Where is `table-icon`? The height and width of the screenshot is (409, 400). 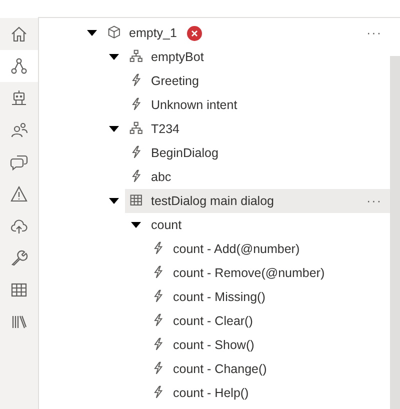
table-icon is located at coordinates (19, 290).